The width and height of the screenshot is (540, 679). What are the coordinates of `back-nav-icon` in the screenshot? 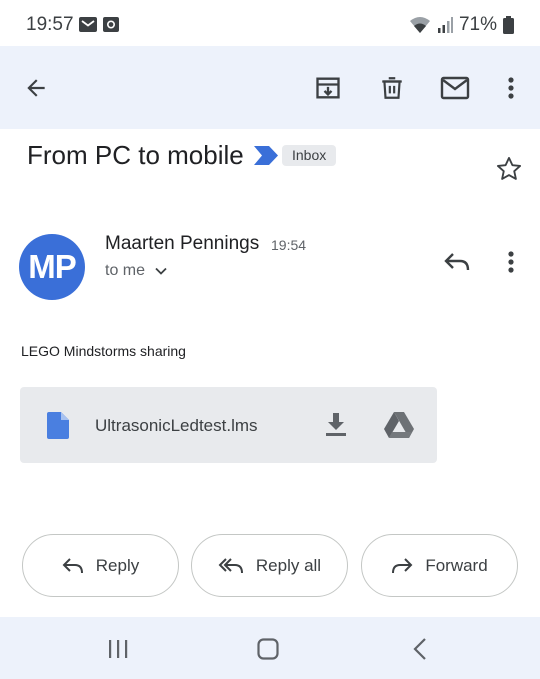 It's located at (419, 649).